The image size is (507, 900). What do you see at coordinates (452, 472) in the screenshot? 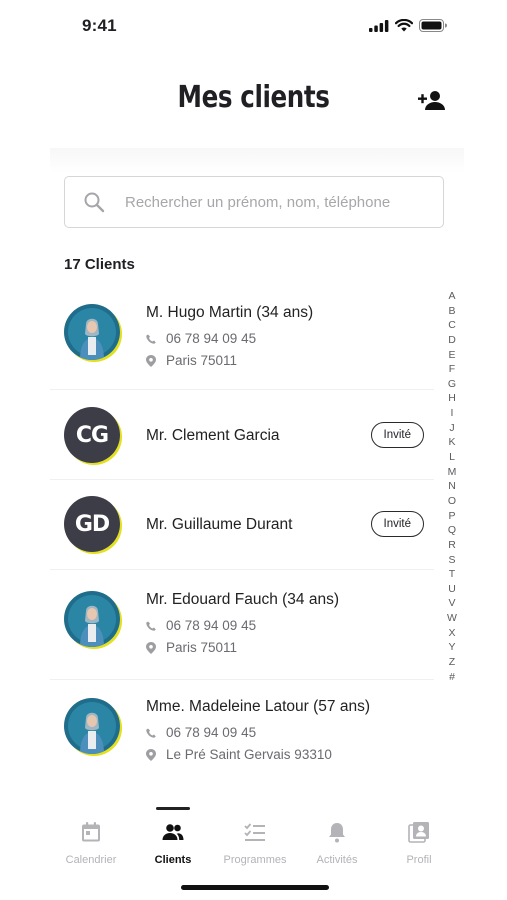
I see `alphabet-index-letter: M` at bounding box center [452, 472].